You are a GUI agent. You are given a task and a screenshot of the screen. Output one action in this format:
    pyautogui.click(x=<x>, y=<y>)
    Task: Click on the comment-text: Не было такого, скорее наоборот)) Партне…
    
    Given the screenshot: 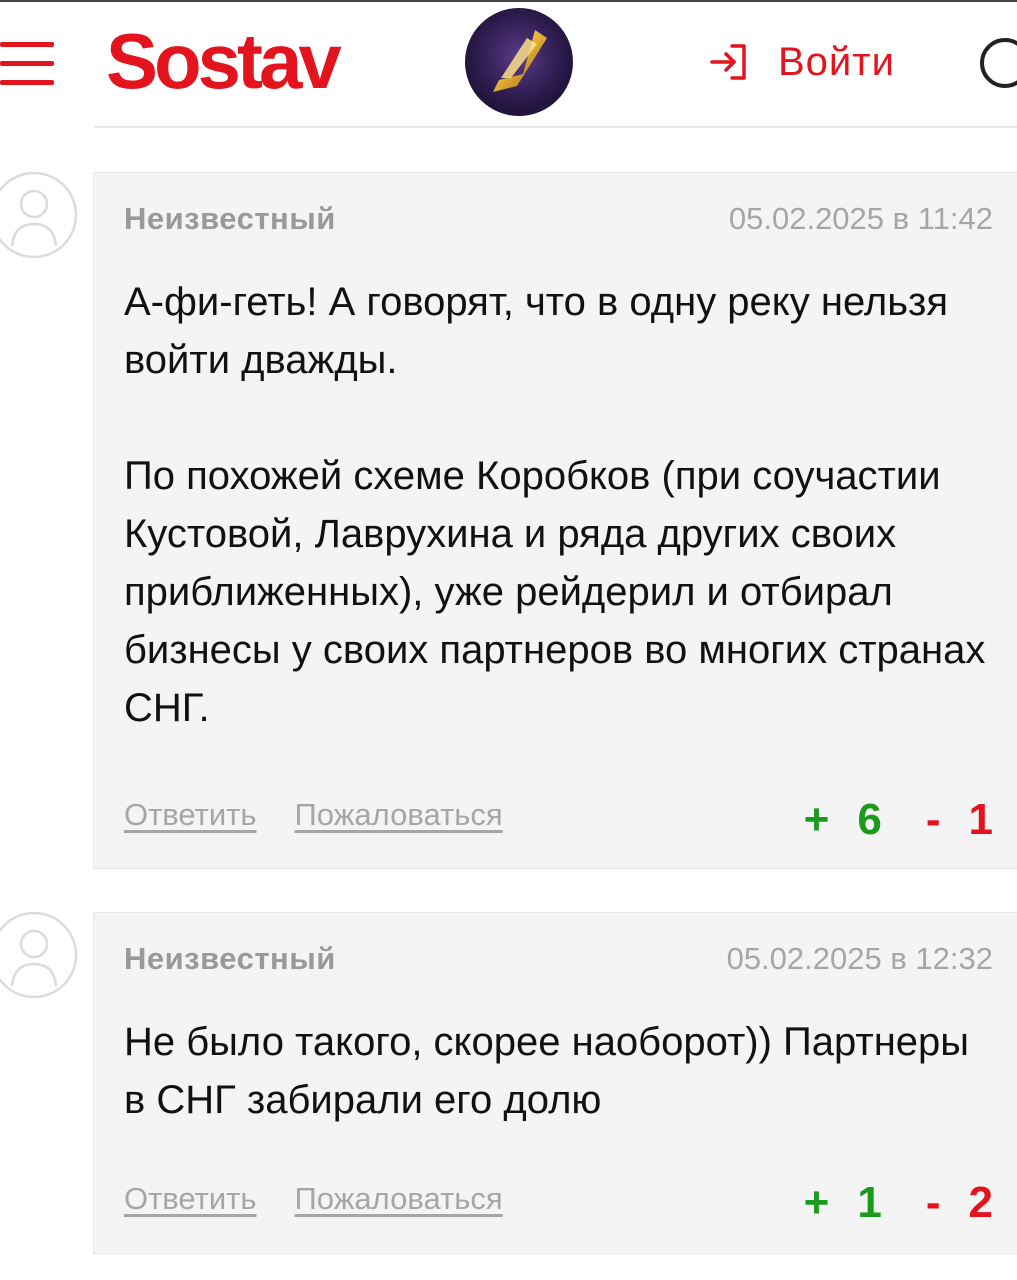 What is the action you would take?
    pyautogui.click(x=559, y=1071)
    